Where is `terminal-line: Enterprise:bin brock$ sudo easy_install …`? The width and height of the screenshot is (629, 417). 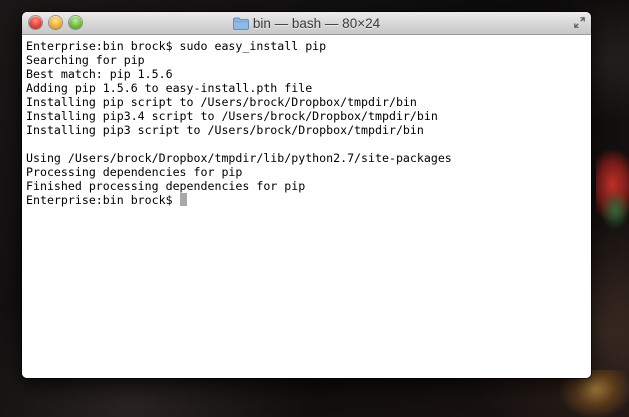
terminal-line: Enterprise:bin brock$ sudo easy_install … is located at coordinates (176, 46).